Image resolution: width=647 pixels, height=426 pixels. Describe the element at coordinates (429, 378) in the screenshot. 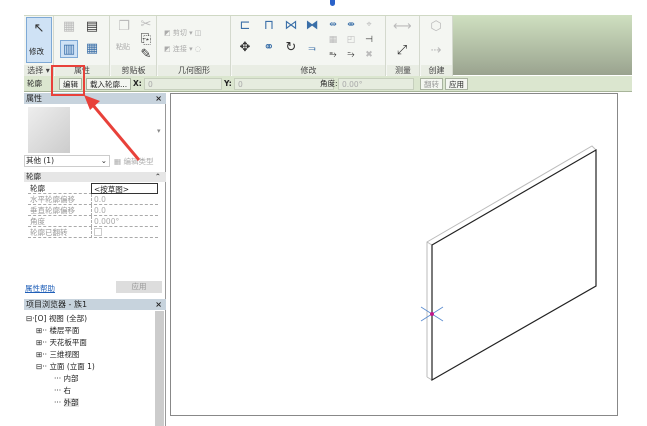

I see `panel-bottom-edge` at that location.